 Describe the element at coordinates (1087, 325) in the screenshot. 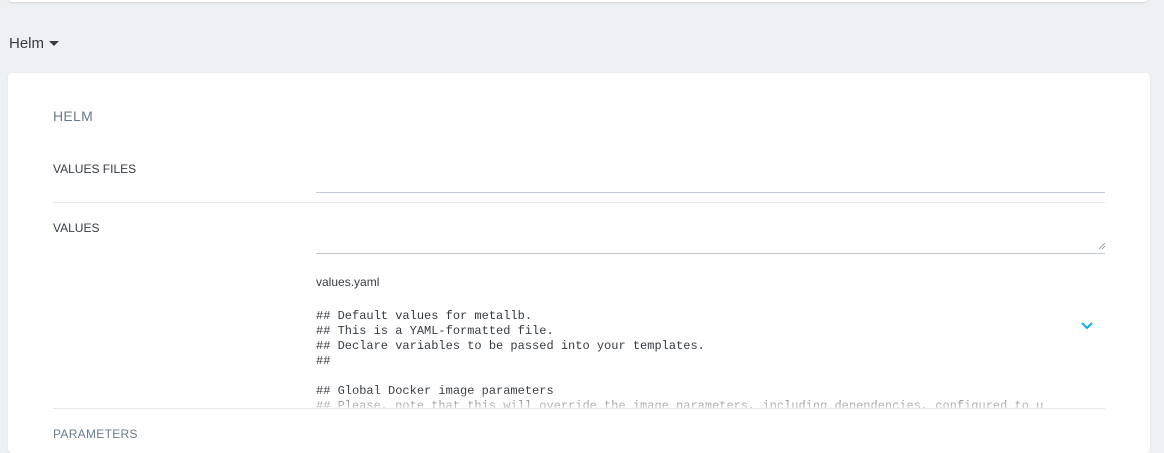

I see `chevron-down-icon` at that location.